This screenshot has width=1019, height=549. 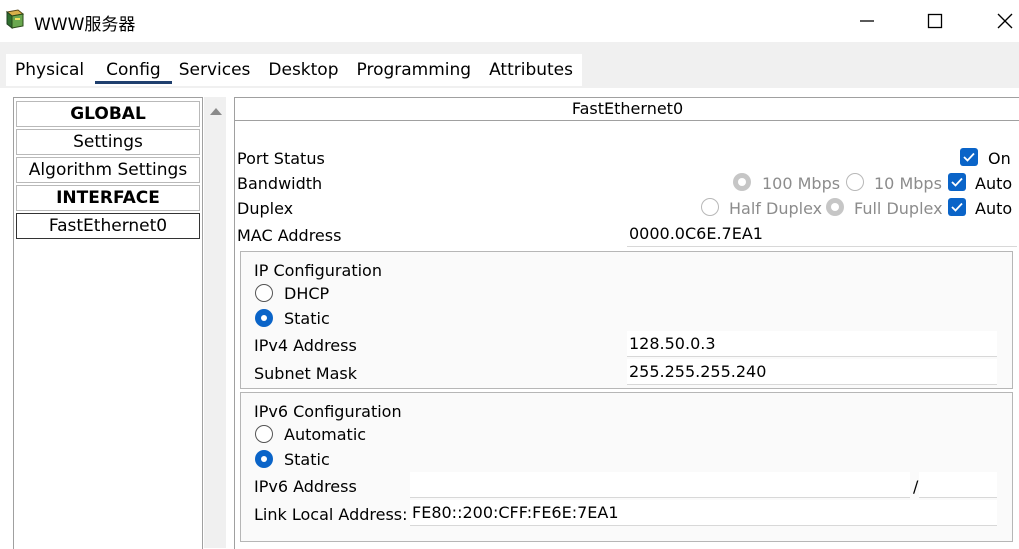 What do you see at coordinates (133, 70) in the screenshot?
I see `tab-config: Config` at bounding box center [133, 70].